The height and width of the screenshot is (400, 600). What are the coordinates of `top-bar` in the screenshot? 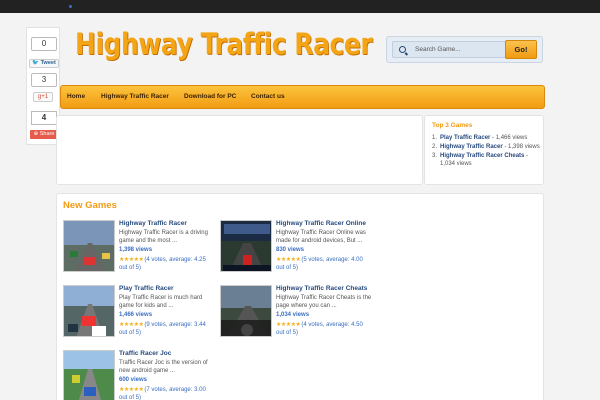 It's located at (300, 6).